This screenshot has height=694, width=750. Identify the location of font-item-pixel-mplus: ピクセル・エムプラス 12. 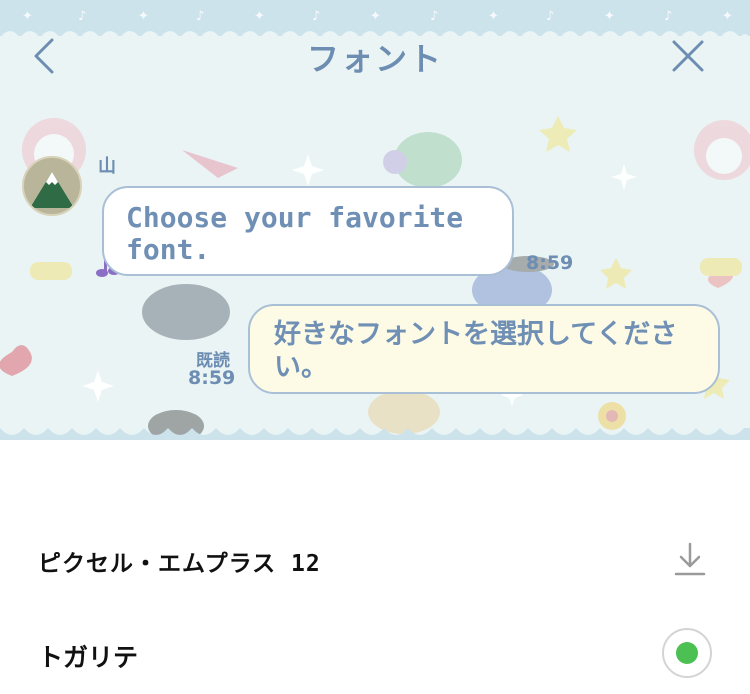
(375, 559).